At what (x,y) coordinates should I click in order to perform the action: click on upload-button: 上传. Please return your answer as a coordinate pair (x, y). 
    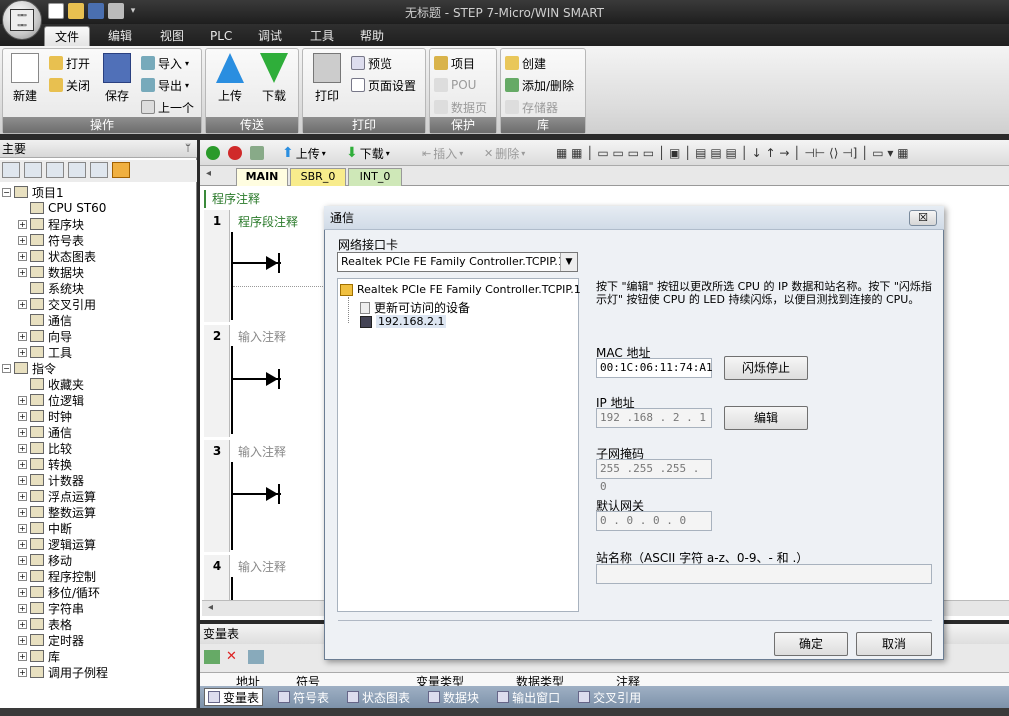
    Looking at the image, I should click on (230, 81).